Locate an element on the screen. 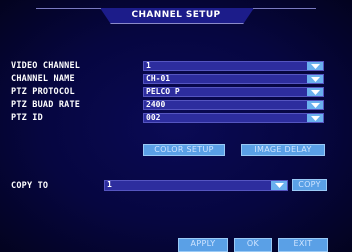 This screenshot has height=252, width=352. ptz-baud-rate-dropdown: 2400 is located at coordinates (233, 105).